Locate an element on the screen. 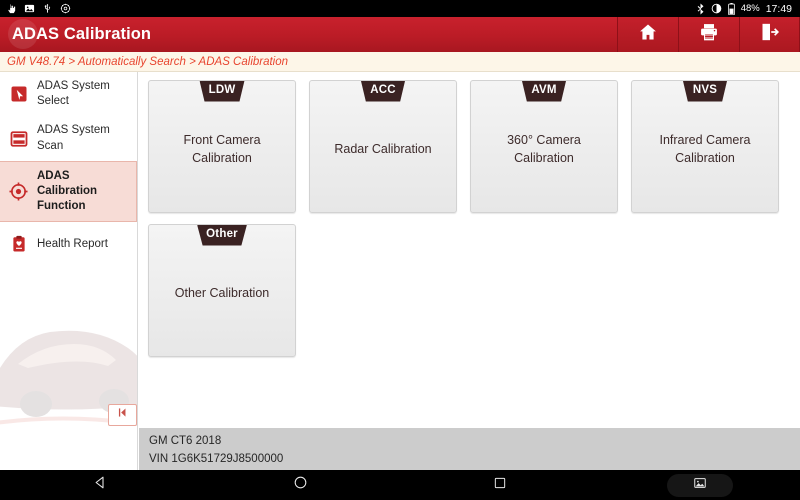 The width and height of the screenshot is (800, 500). collapse-left-icon is located at coordinates (122, 415).